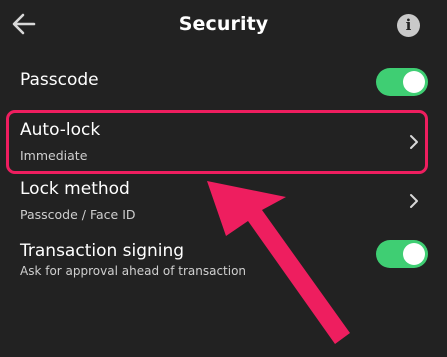  Describe the element at coordinates (59, 80) in the screenshot. I see `passcode-label: Passcode` at that location.